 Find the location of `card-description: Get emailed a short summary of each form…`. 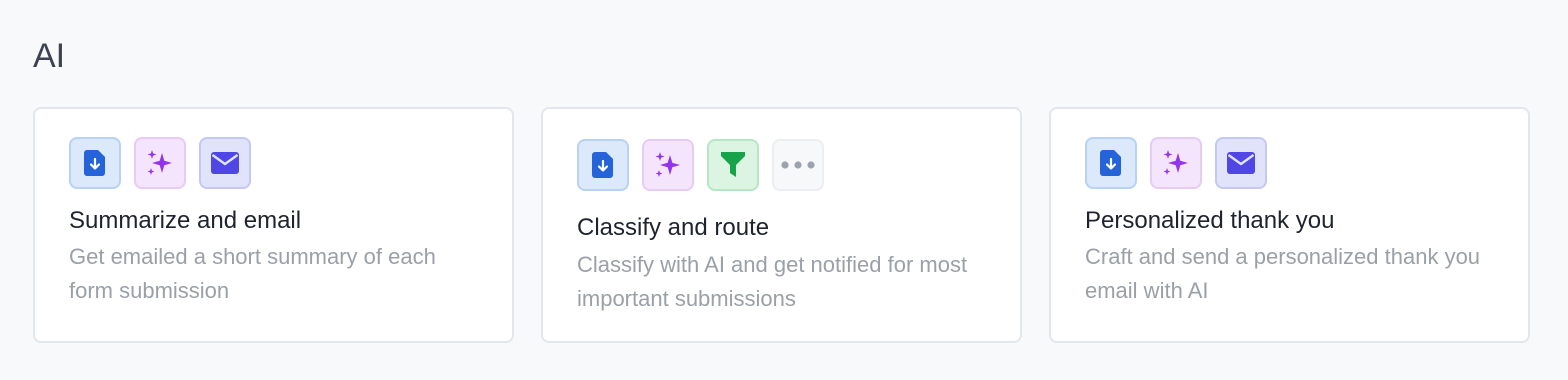

card-description: Get emailed a short summary of each form… is located at coordinates (252, 273).